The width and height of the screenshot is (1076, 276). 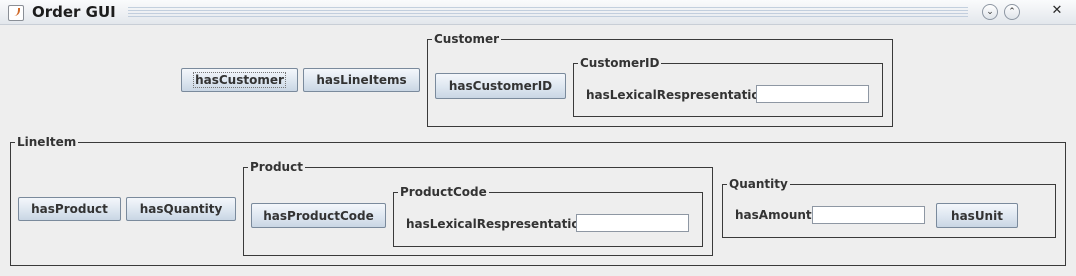 I want to click on product-code-lexical-label: hasLexicalRespresentation, so click(x=497, y=224).